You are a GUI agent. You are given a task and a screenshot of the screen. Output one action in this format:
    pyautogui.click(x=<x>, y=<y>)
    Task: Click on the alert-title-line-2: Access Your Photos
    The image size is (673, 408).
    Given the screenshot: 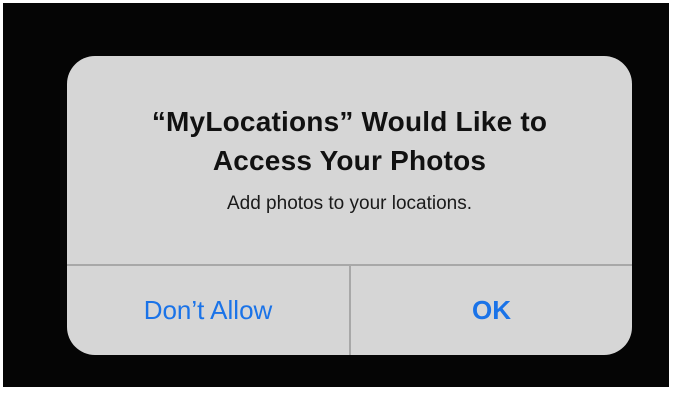 What is the action you would take?
    pyautogui.click(x=349, y=160)
    